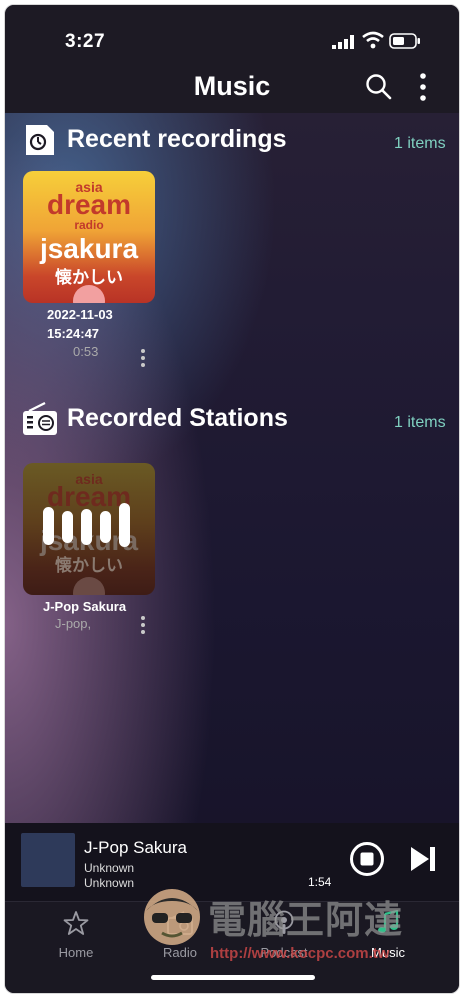  I want to click on section-count-stations: 1 items, so click(420, 423).